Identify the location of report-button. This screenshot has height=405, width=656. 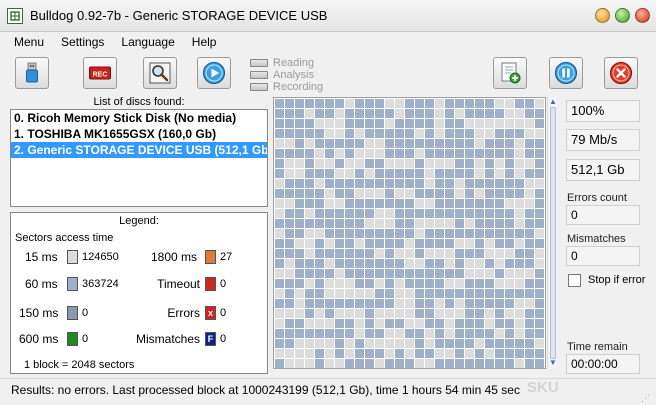
(510, 73).